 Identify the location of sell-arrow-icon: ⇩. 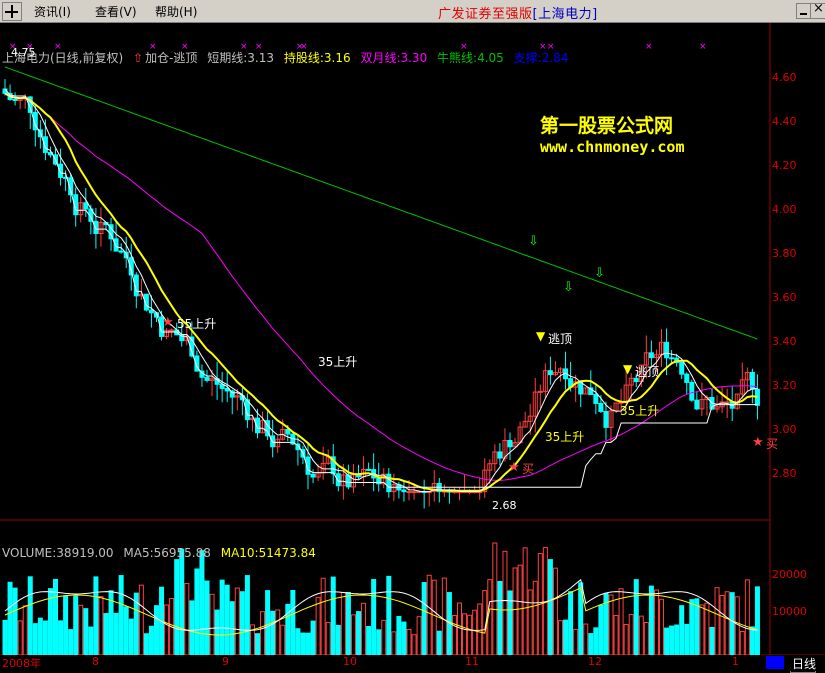
(533, 241).